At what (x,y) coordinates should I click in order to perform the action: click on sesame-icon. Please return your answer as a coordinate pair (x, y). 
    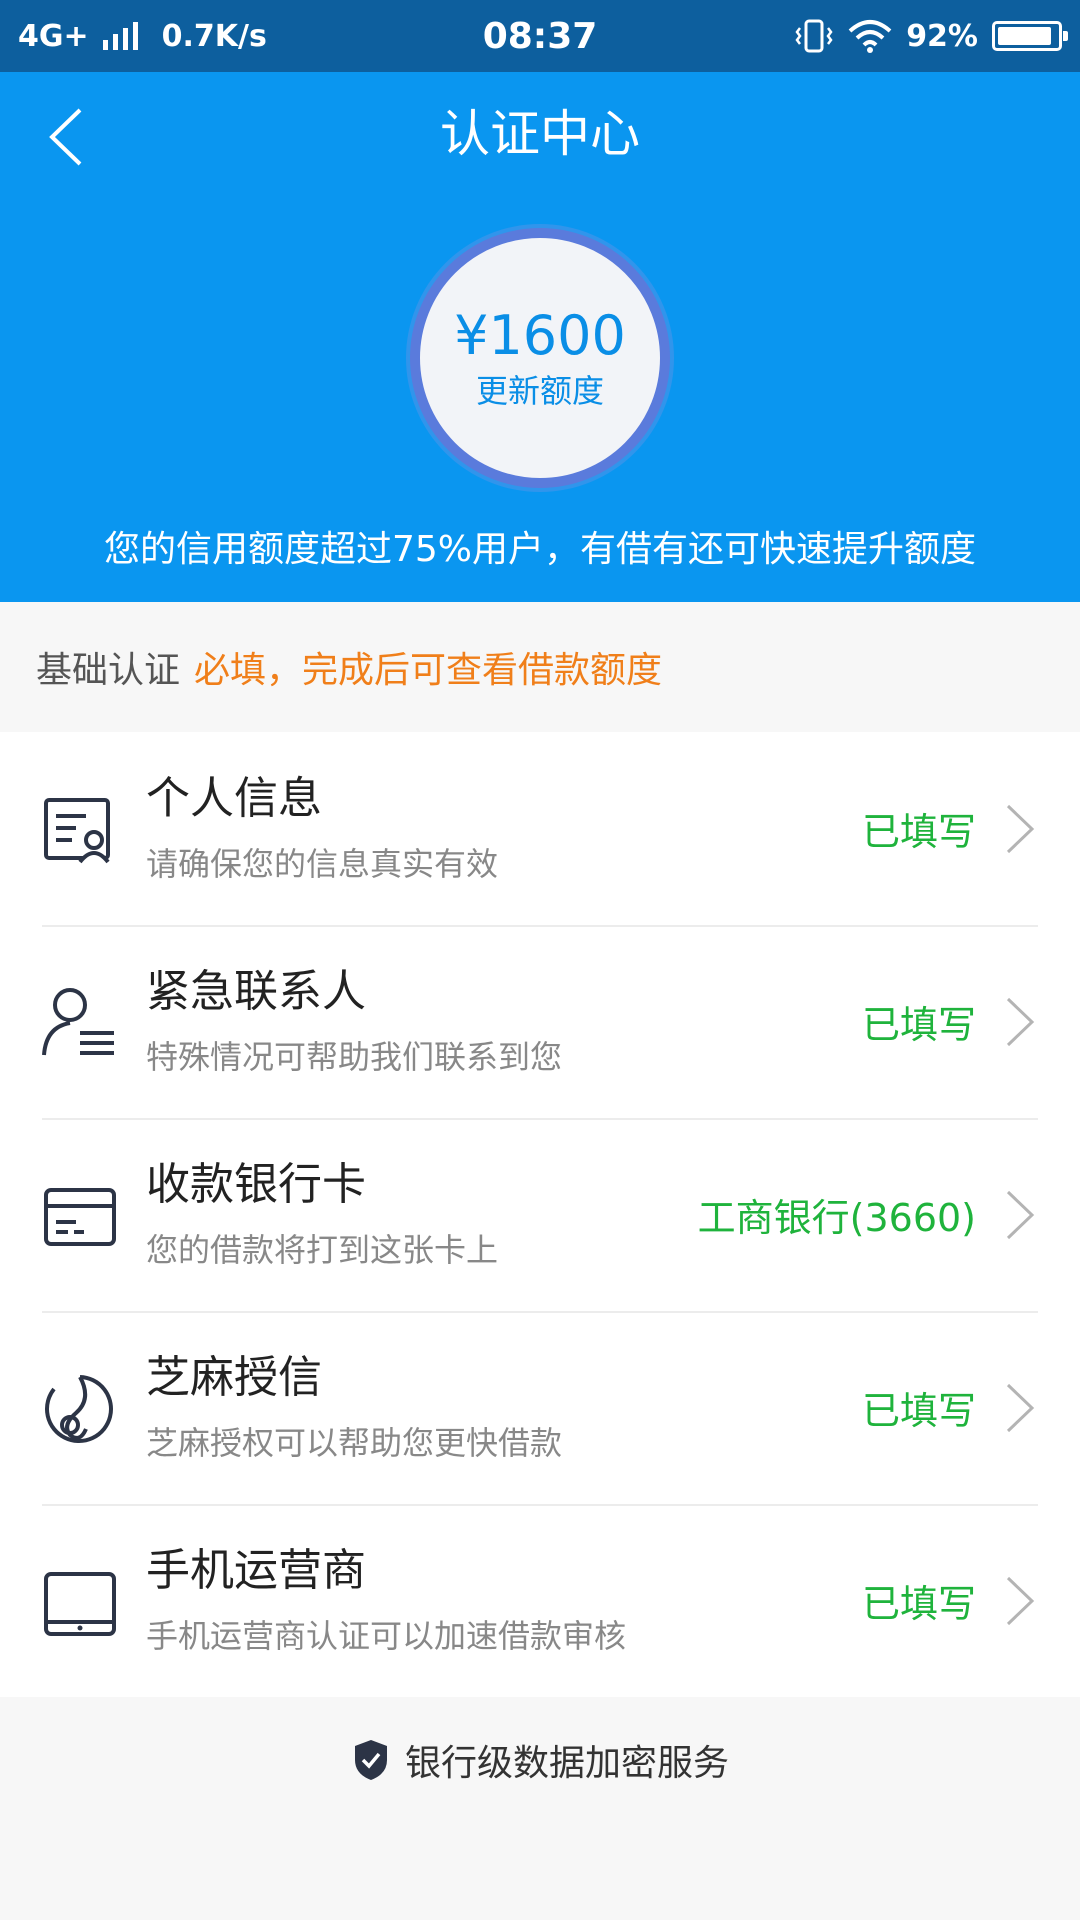
    Looking at the image, I should click on (79, 1409).